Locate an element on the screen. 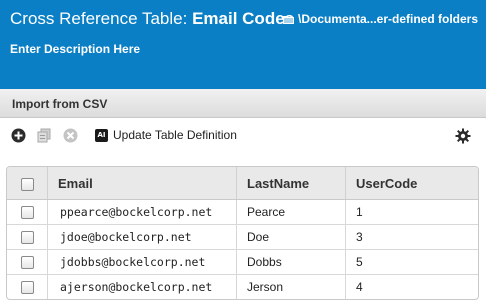 This screenshot has width=486, height=306. column-header-lastname: LastName is located at coordinates (291, 183).